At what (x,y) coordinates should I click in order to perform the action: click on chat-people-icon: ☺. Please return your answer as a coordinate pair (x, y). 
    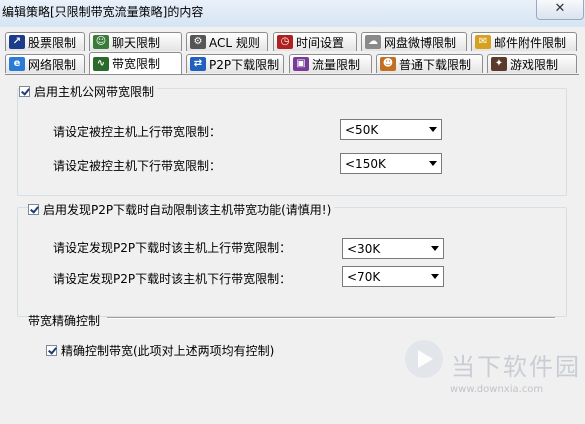
    Looking at the image, I should click on (101, 42).